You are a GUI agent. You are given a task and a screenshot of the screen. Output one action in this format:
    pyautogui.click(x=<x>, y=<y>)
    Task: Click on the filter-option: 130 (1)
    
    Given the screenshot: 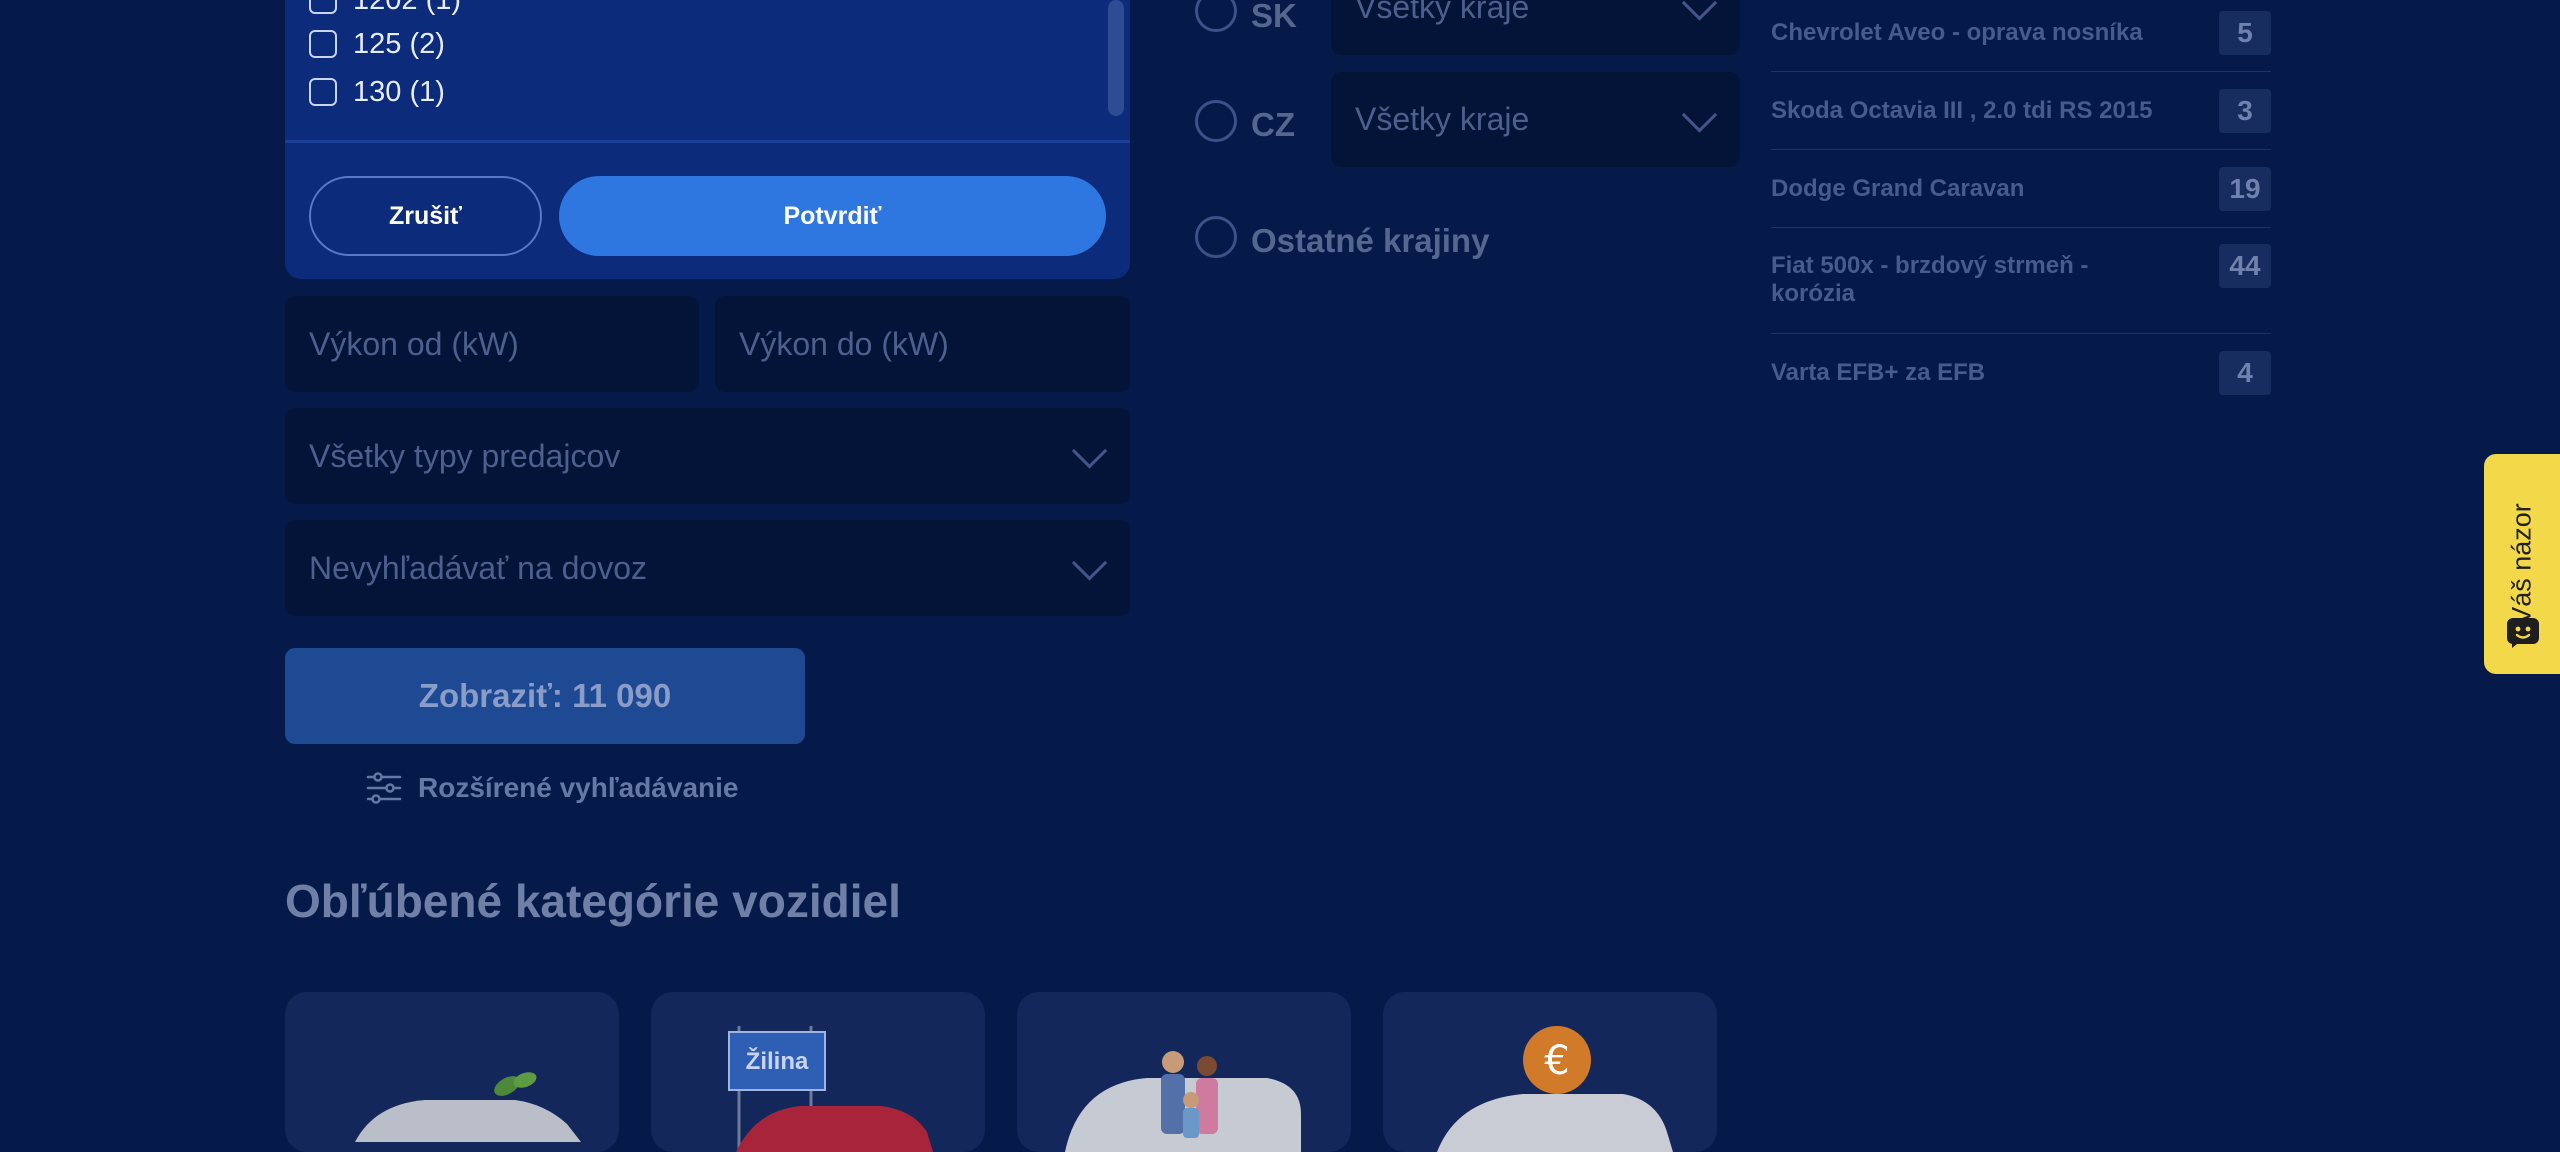 What is the action you would take?
    pyautogui.click(x=377, y=92)
    